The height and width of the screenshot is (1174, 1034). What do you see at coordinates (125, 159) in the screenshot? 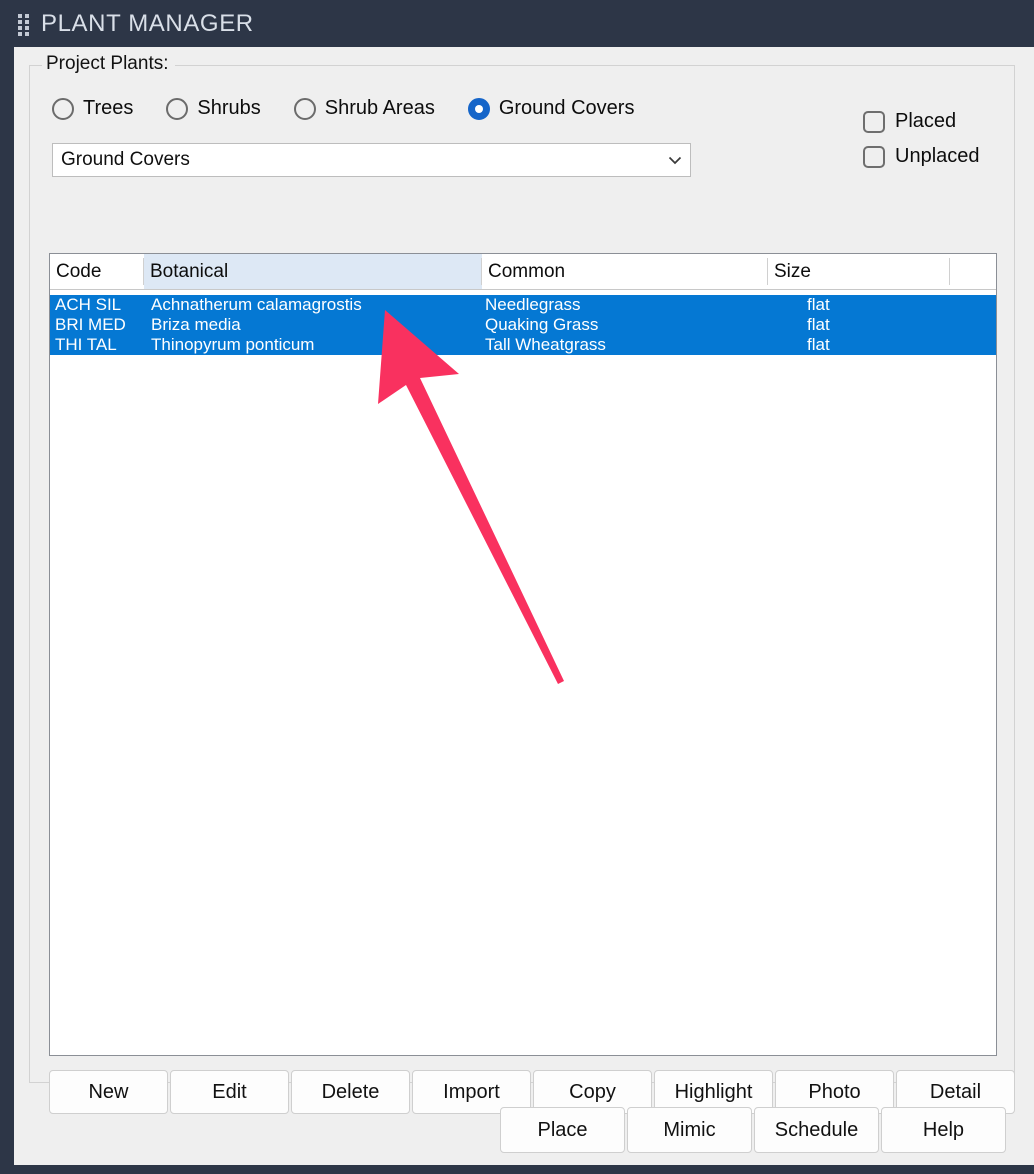
I see `plant-category-value: Ground Covers` at bounding box center [125, 159].